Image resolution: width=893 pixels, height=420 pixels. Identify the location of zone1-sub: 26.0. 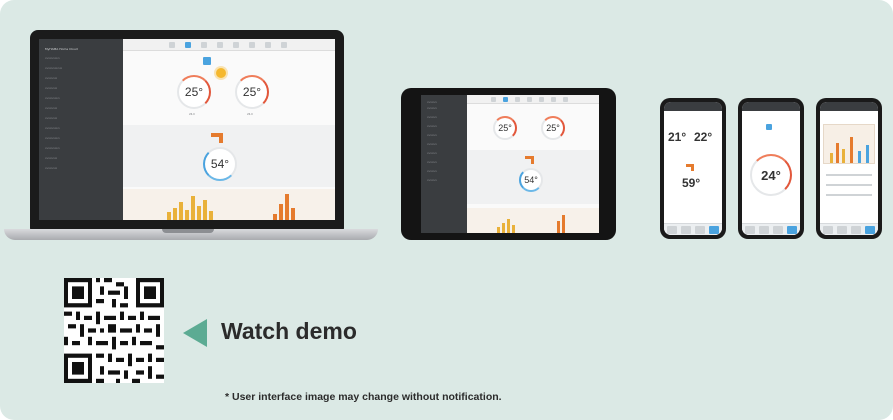
(192, 114).